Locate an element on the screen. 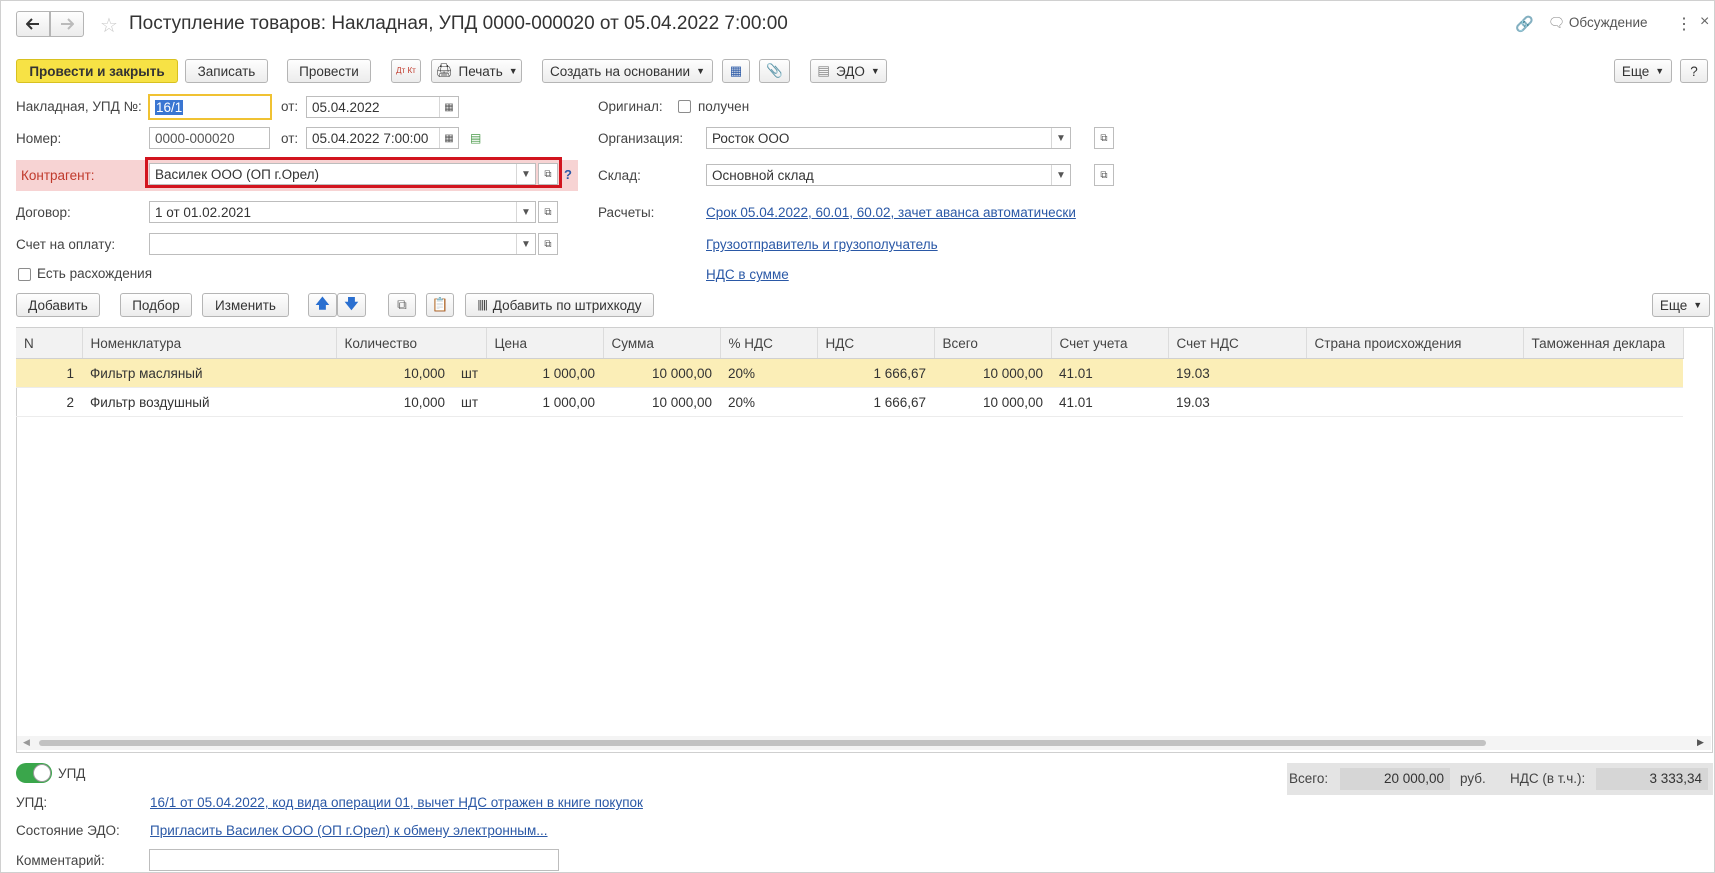 This screenshot has height=873, width=1715. warehouse-value: Основной склад is located at coordinates (763, 175).